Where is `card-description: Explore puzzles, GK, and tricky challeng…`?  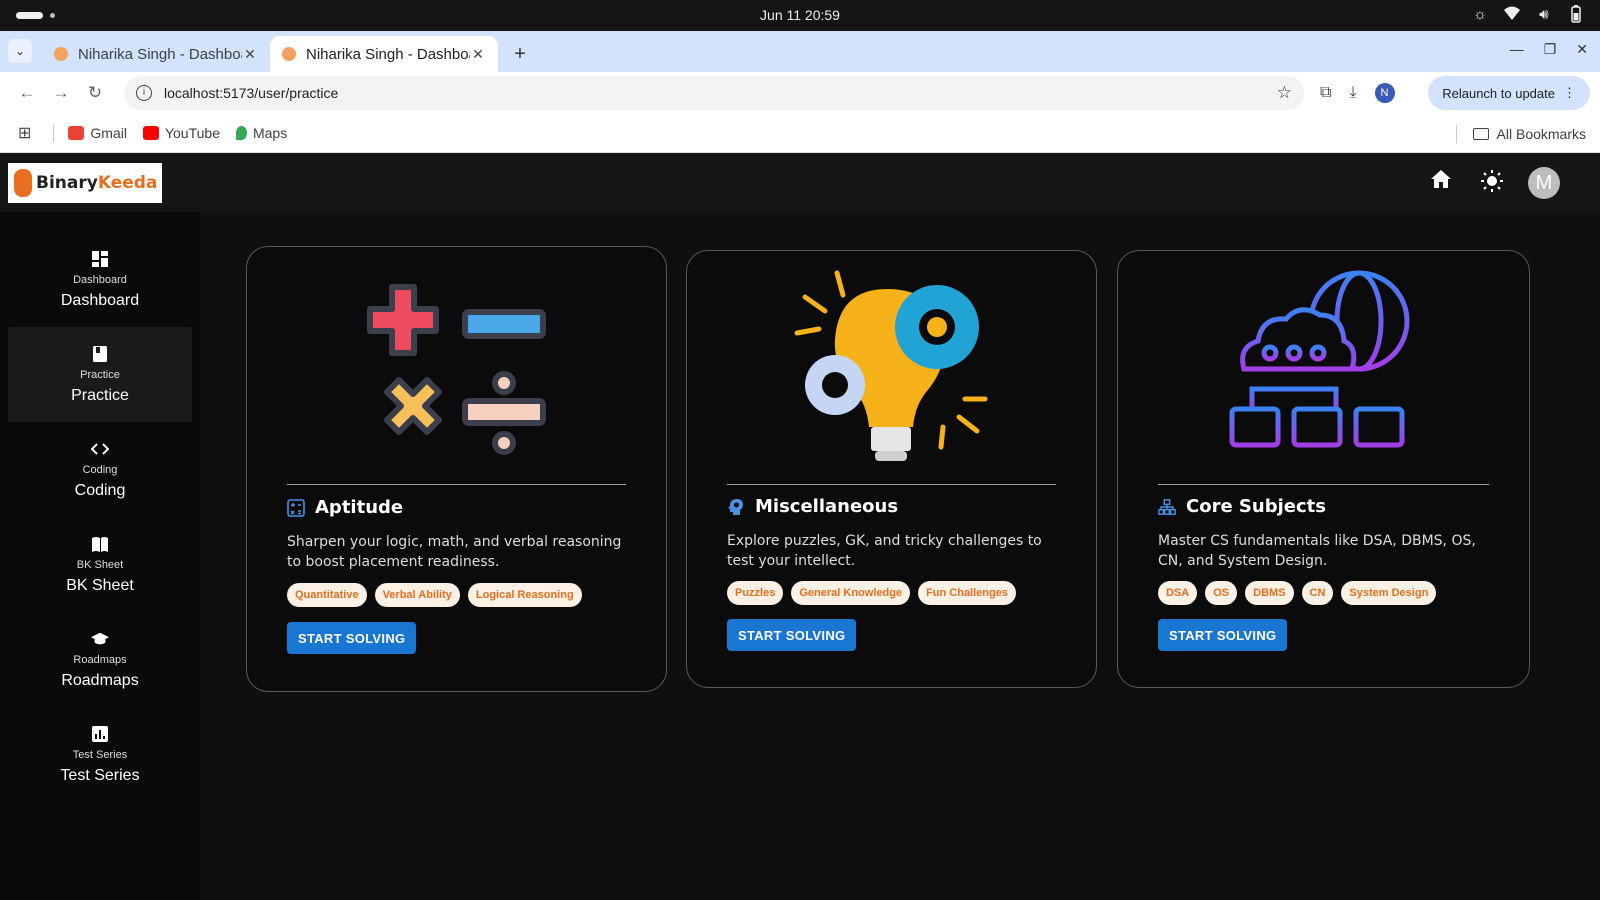
card-description: Explore puzzles, GK, and tricky challeng… is located at coordinates (884, 551).